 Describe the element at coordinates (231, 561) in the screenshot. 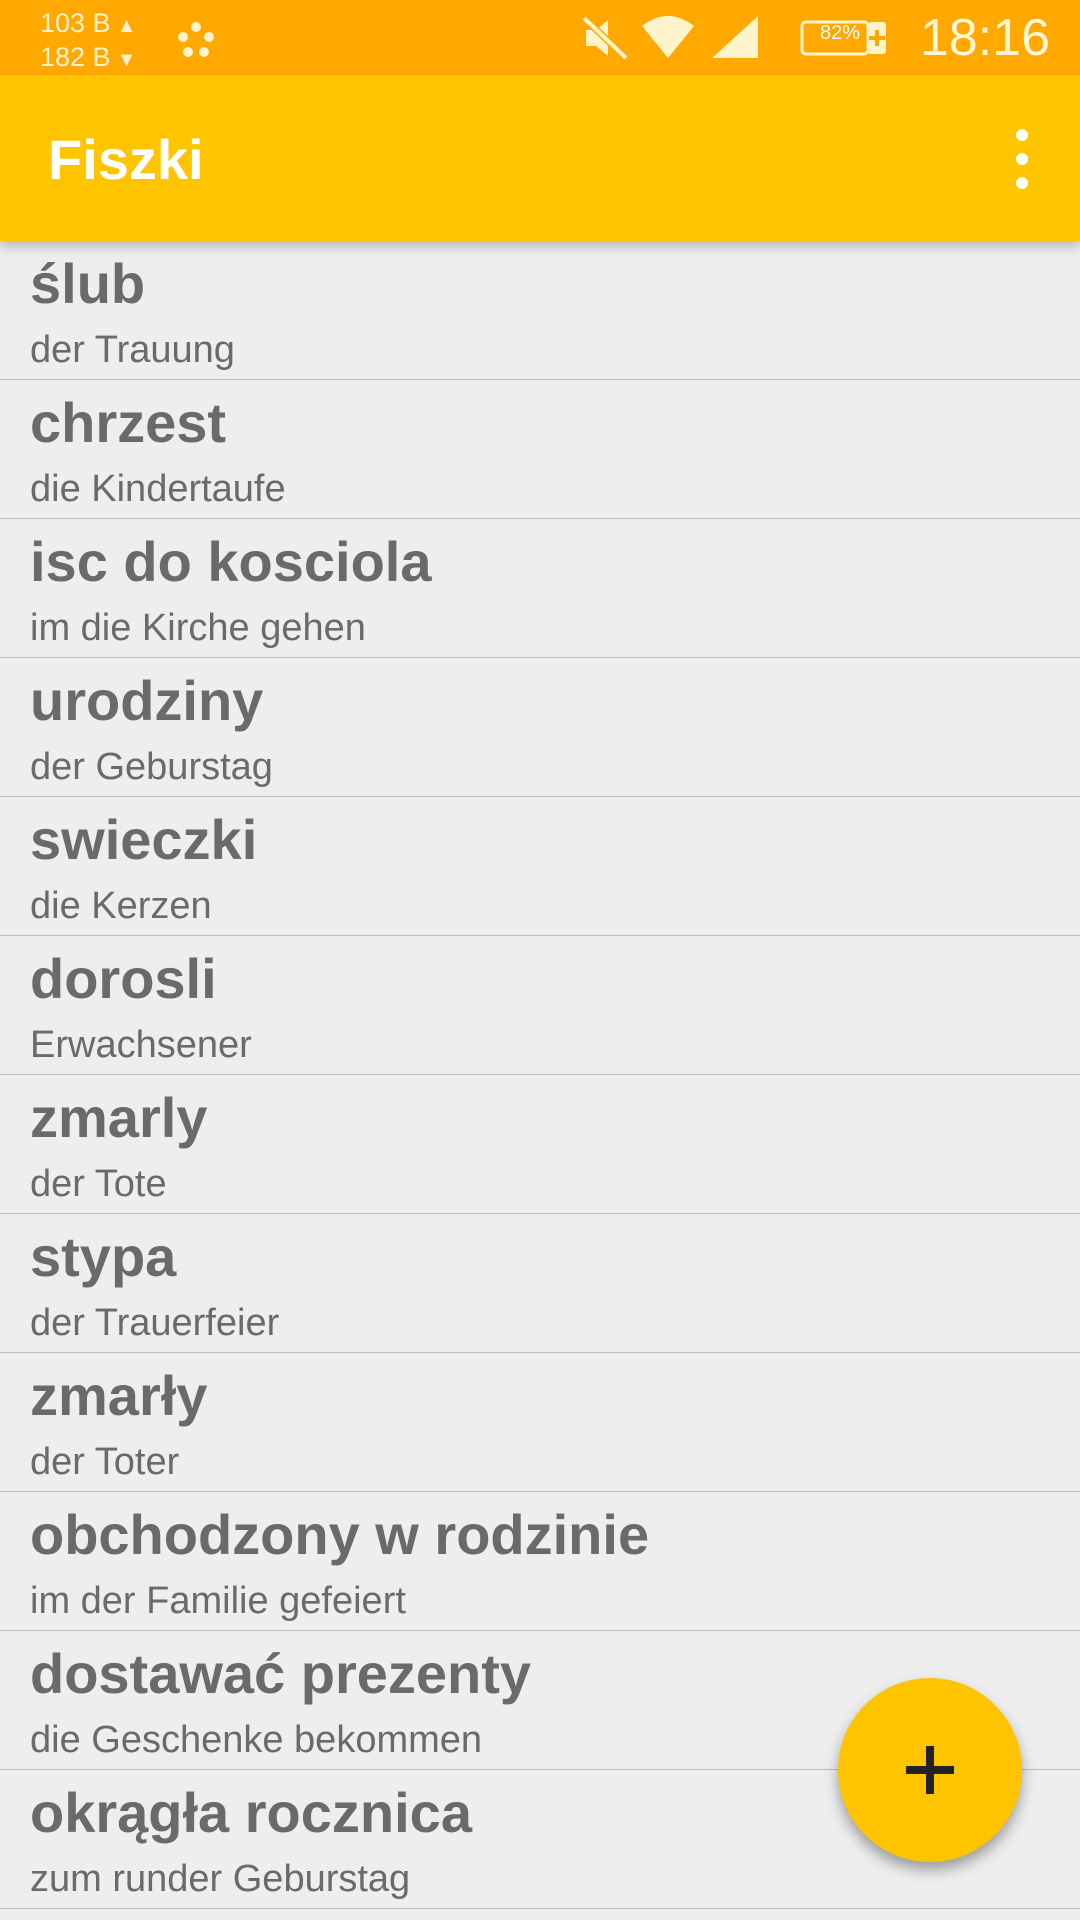

I see `flashcard-word: isc do kosciola` at that location.